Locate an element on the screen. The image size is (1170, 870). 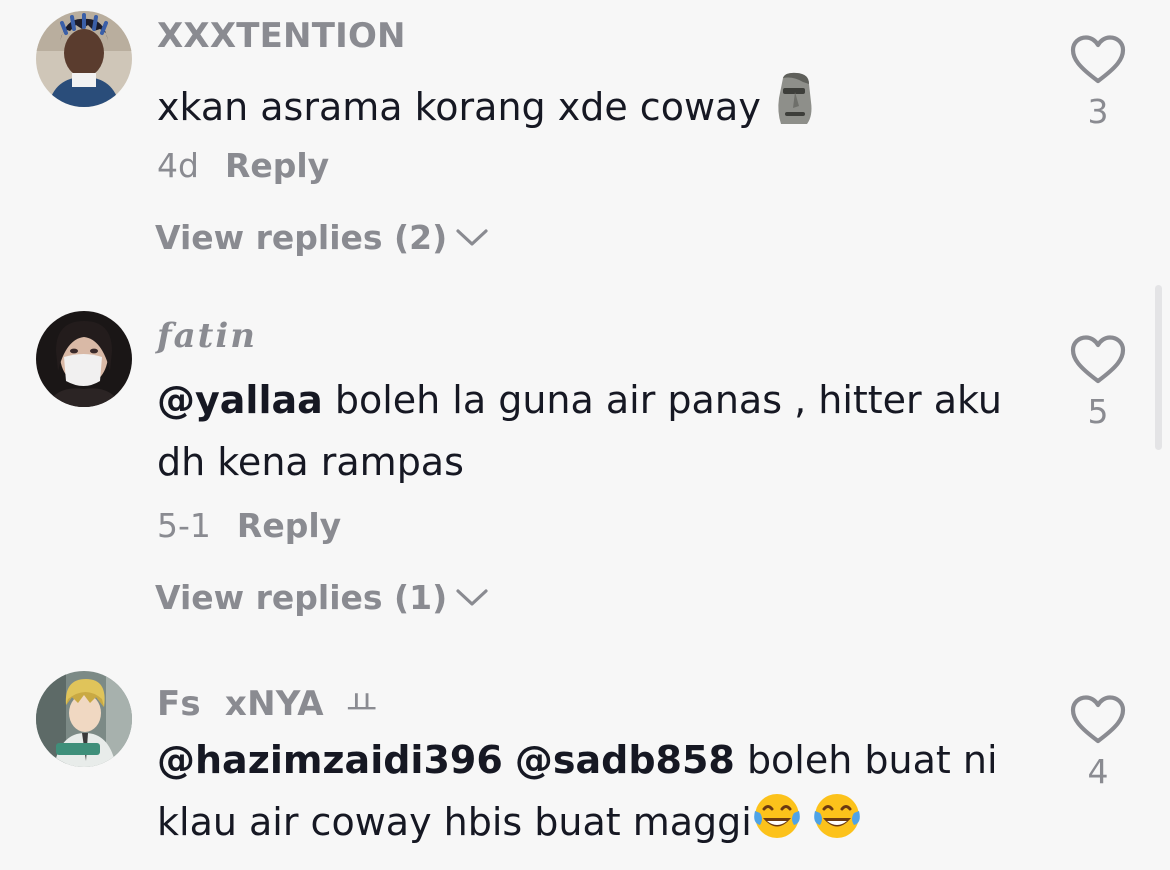
comment-text: xkan asrama korang xde coway is located at coordinates (597, 108).